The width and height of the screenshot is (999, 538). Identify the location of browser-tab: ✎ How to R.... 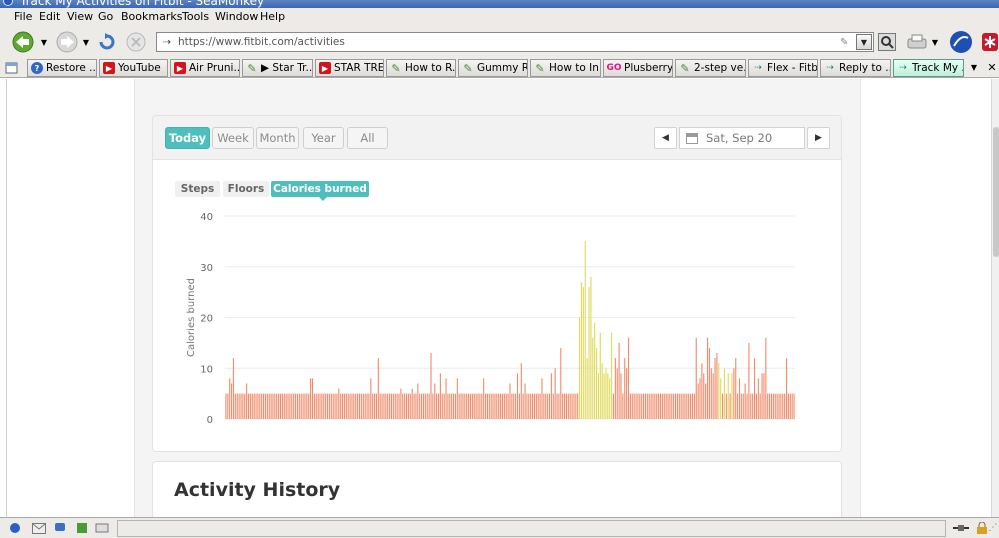
(421, 68).